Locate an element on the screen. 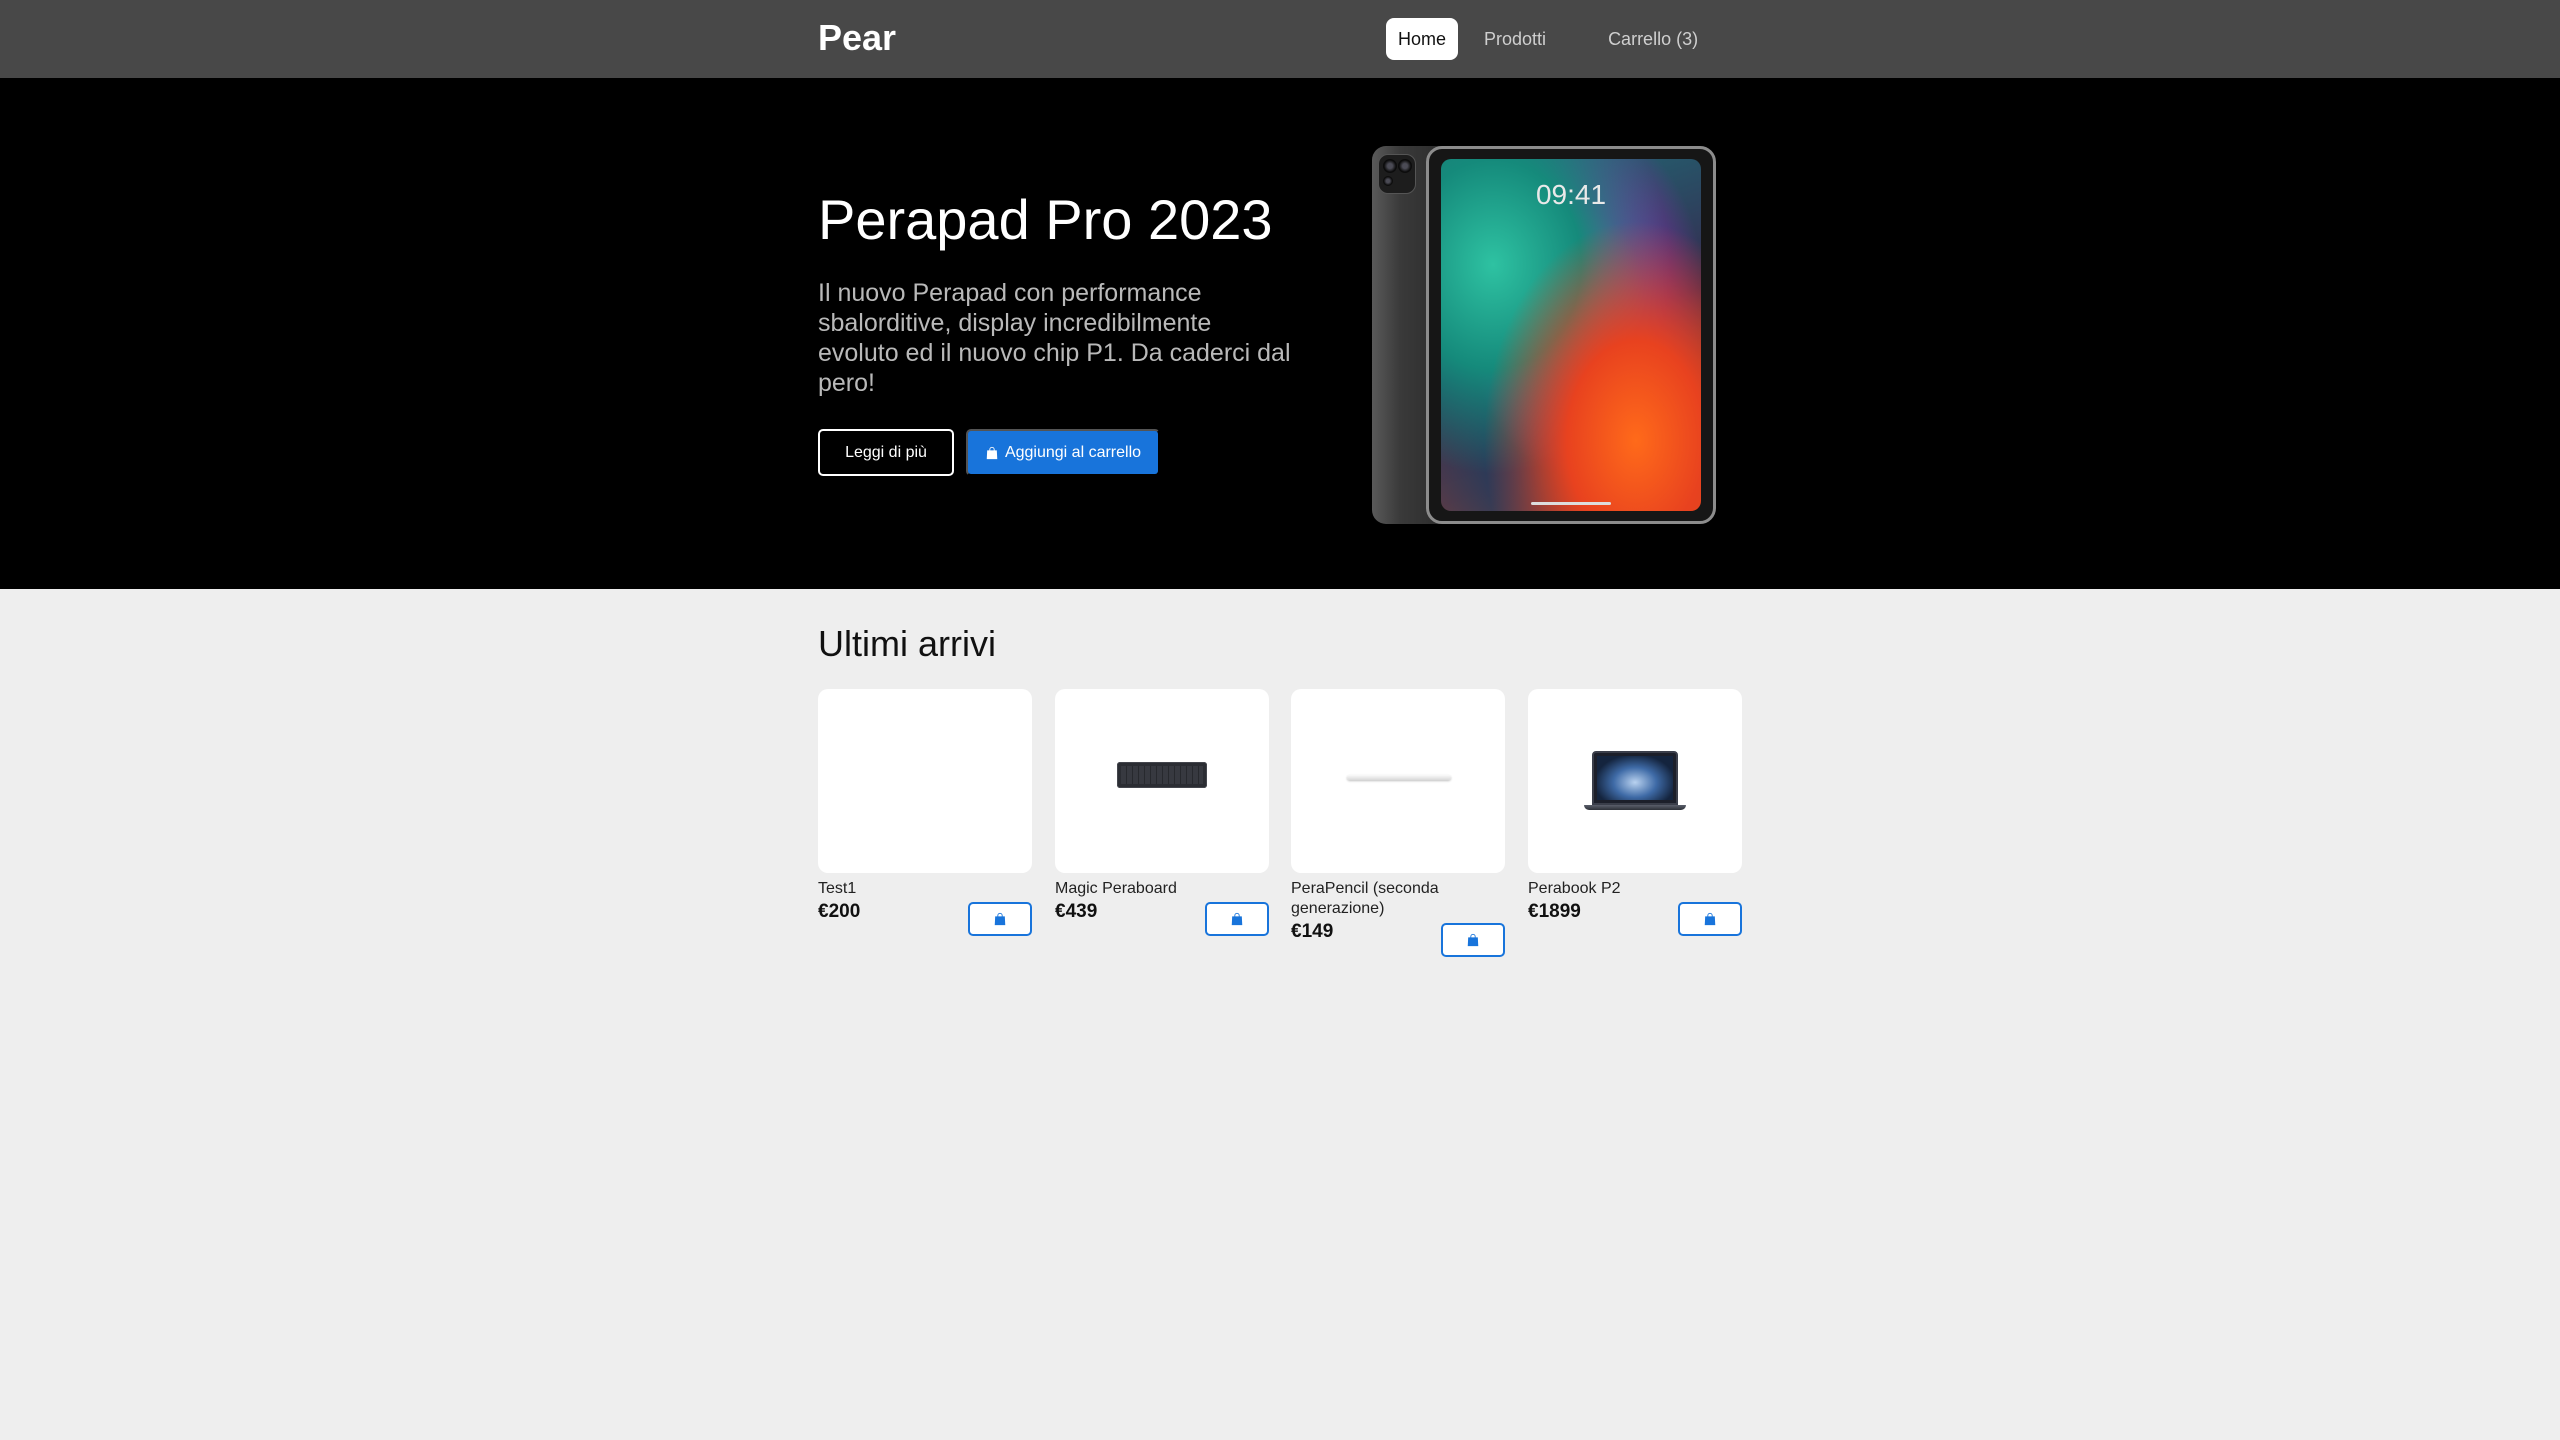  brand-logo: Pear is located at coordinates (857, 38).